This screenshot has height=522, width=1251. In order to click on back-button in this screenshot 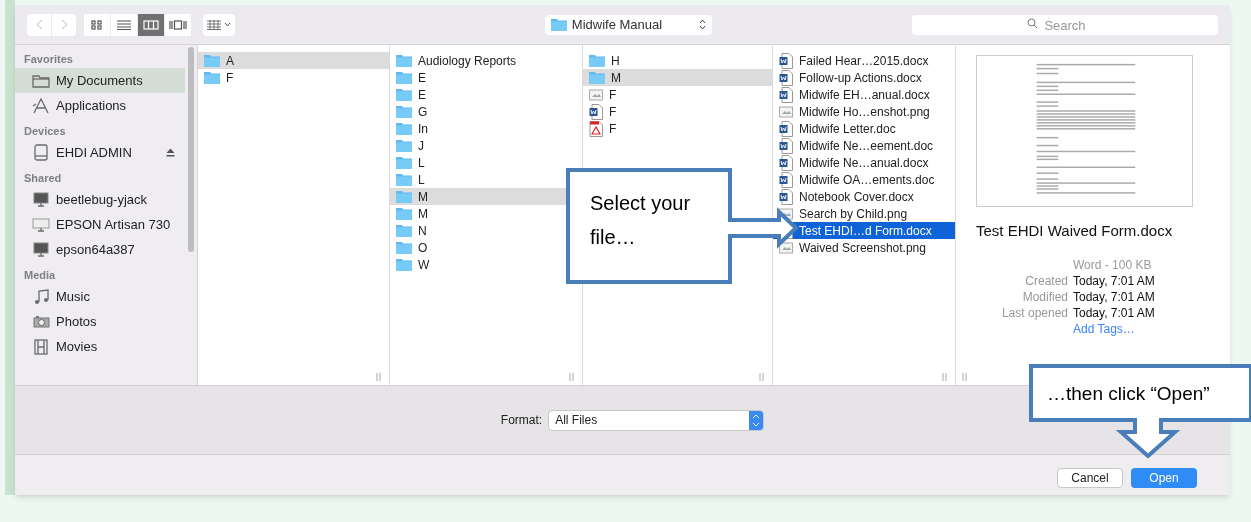, I will do `click(39, 24)`.